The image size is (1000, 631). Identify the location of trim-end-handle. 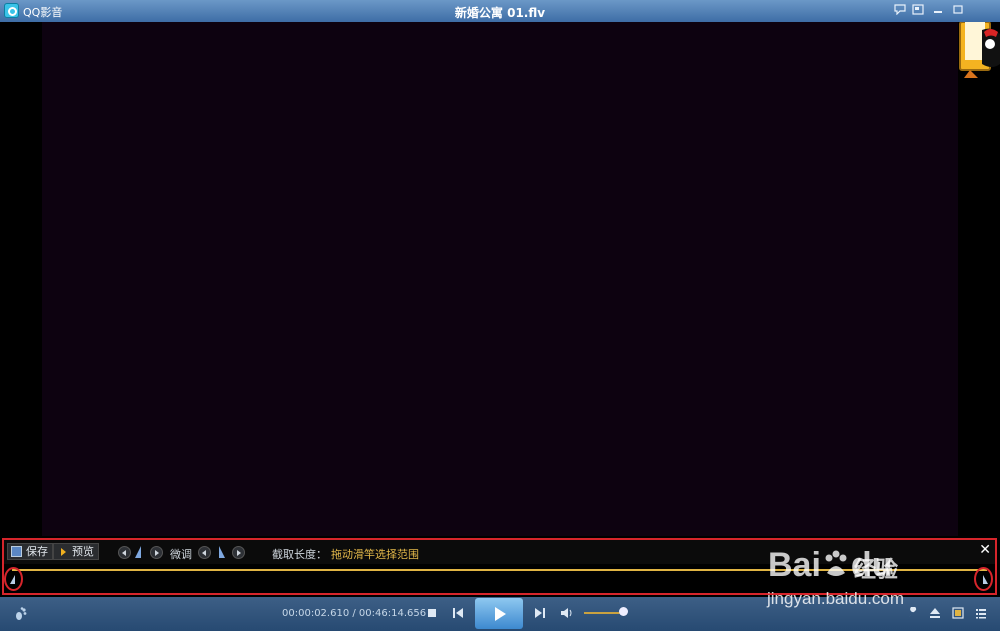
(983, 579).